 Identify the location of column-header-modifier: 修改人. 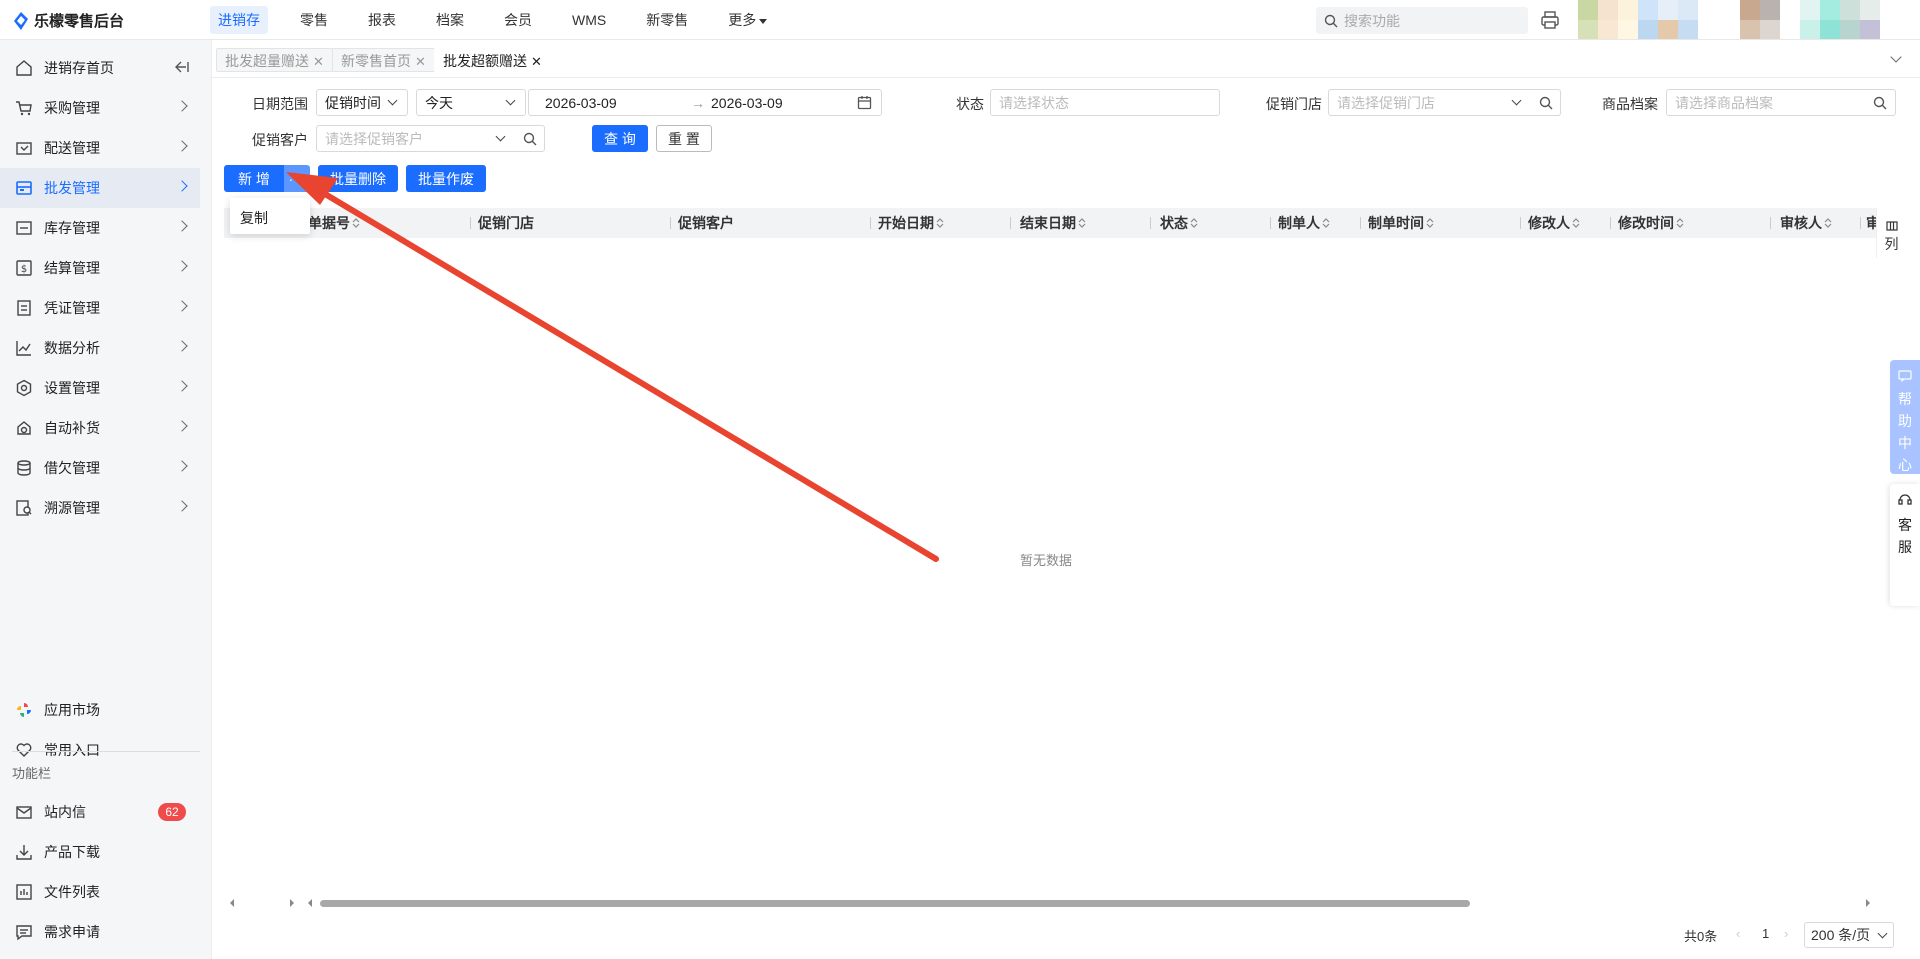
(1554, 223).